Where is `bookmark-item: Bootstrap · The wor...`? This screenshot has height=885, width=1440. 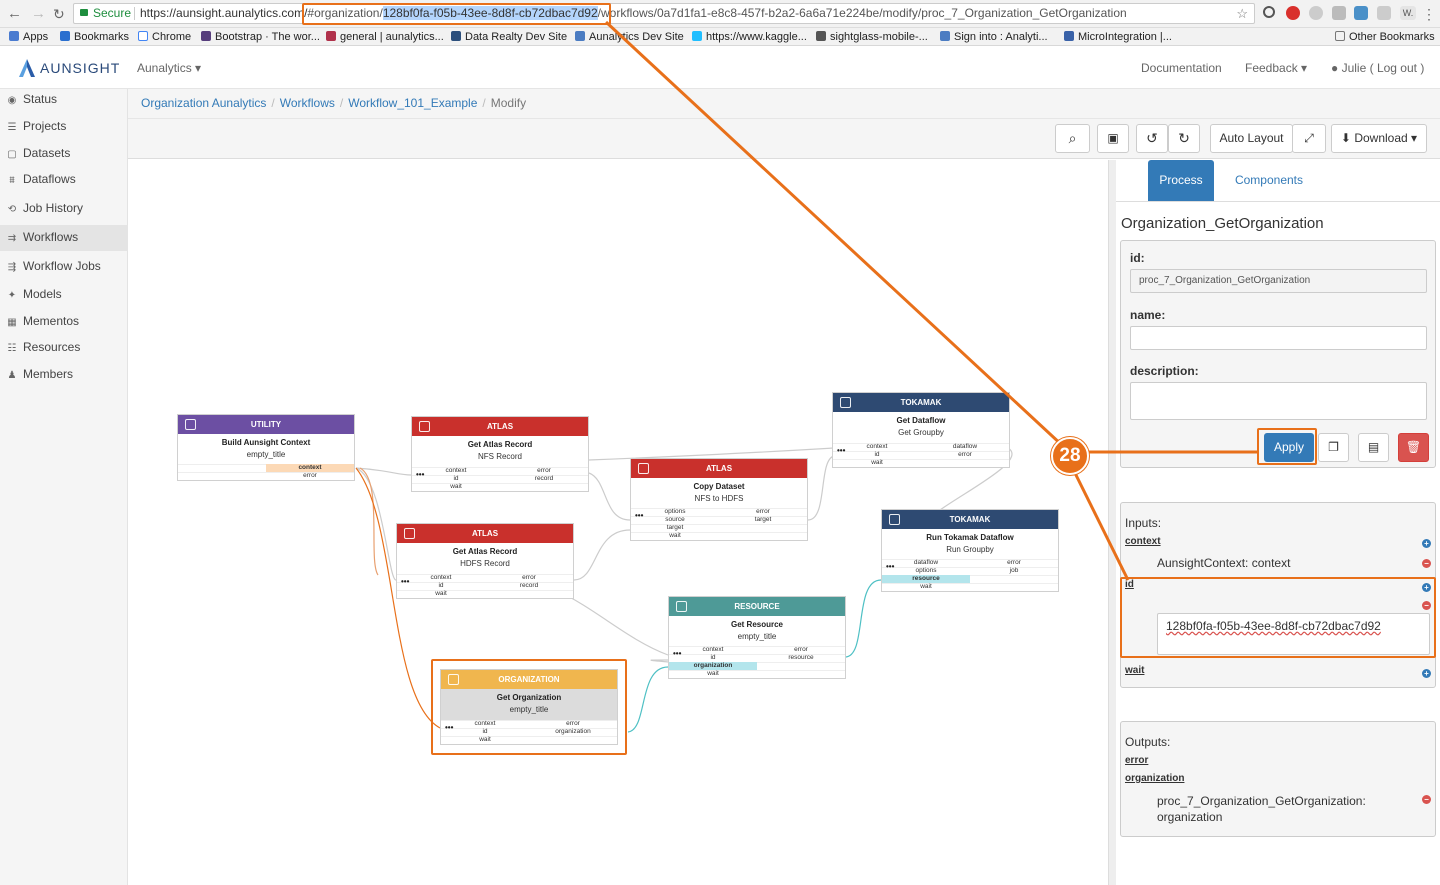
bookmark-item: Bootstrap · The wor... is located at coordinates (260, 37).